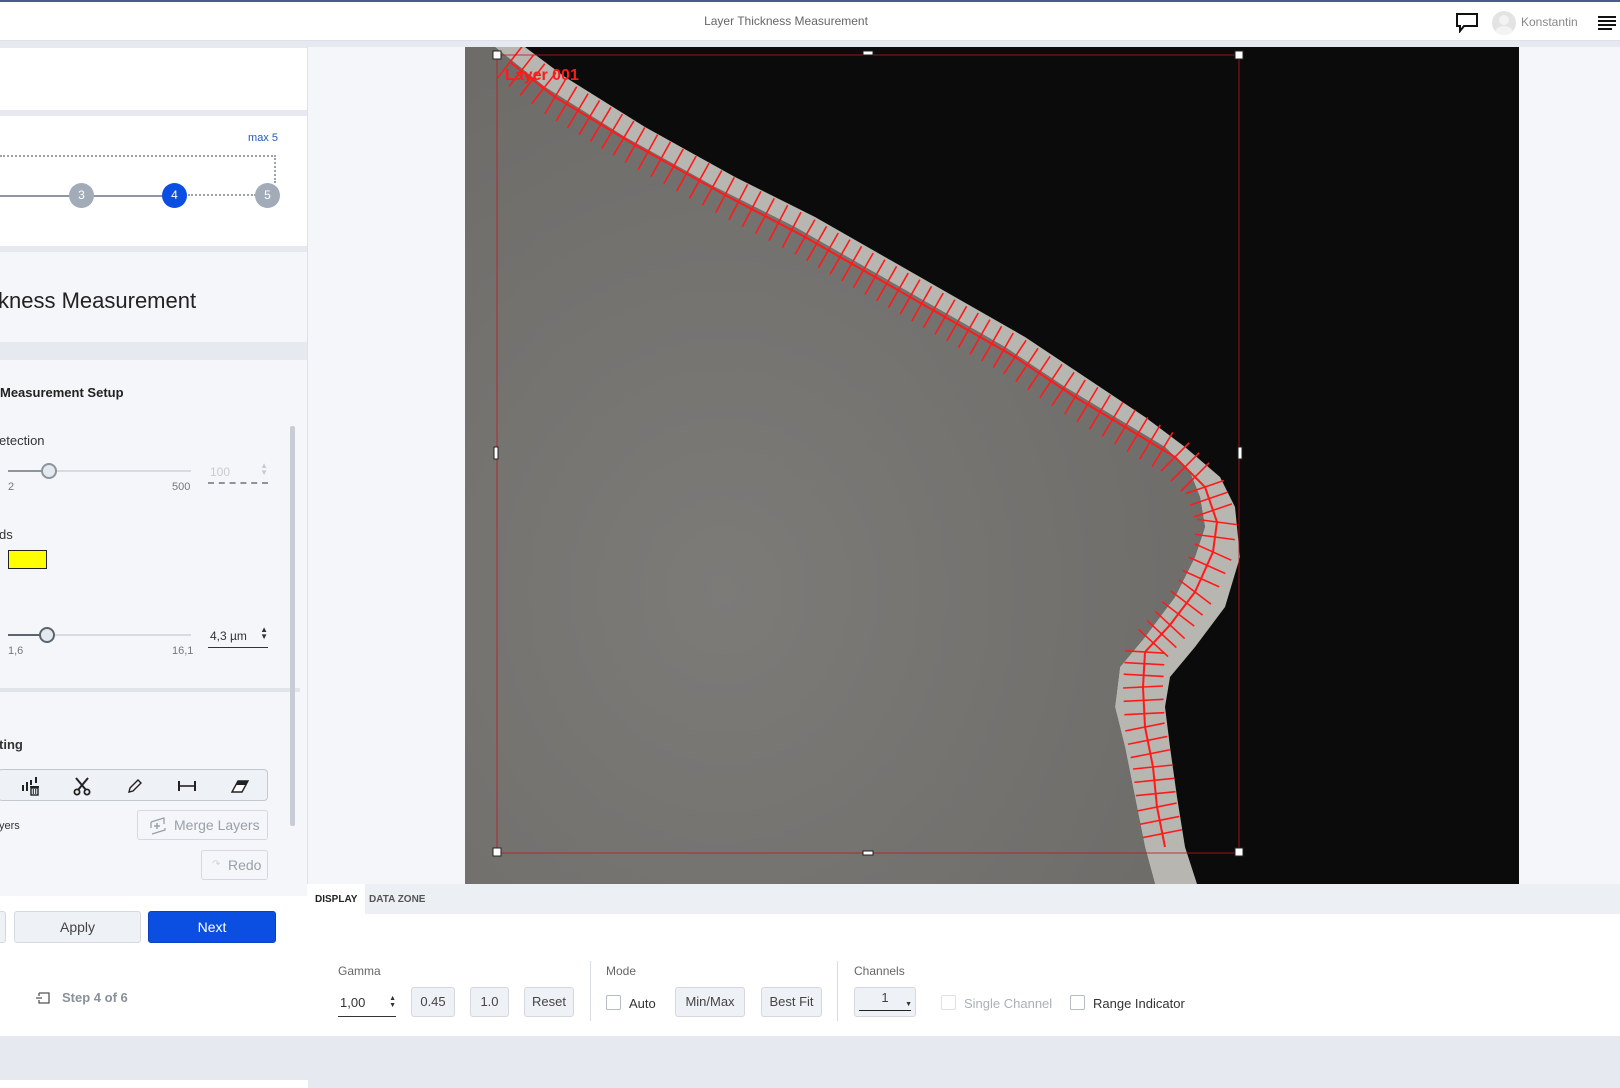  I want to click on section-divider, so click(150, 690).